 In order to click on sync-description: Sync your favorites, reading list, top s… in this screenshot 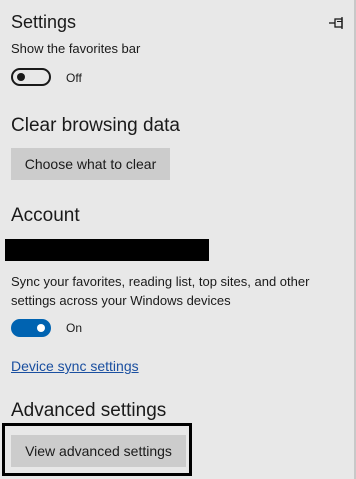, I will do `click(160, 291)`.